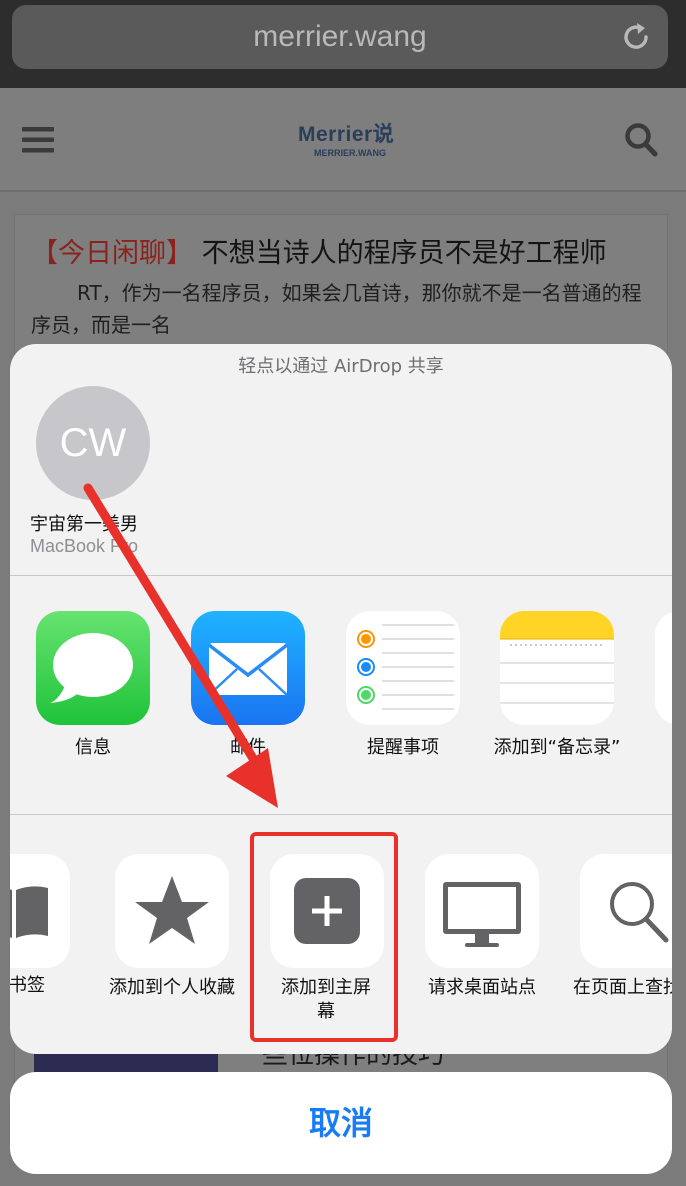 The width and height of the screenshot is (686, 1186). I want to click on site-header: Merrier说 MERRIER.WANG, so click(343, 140).